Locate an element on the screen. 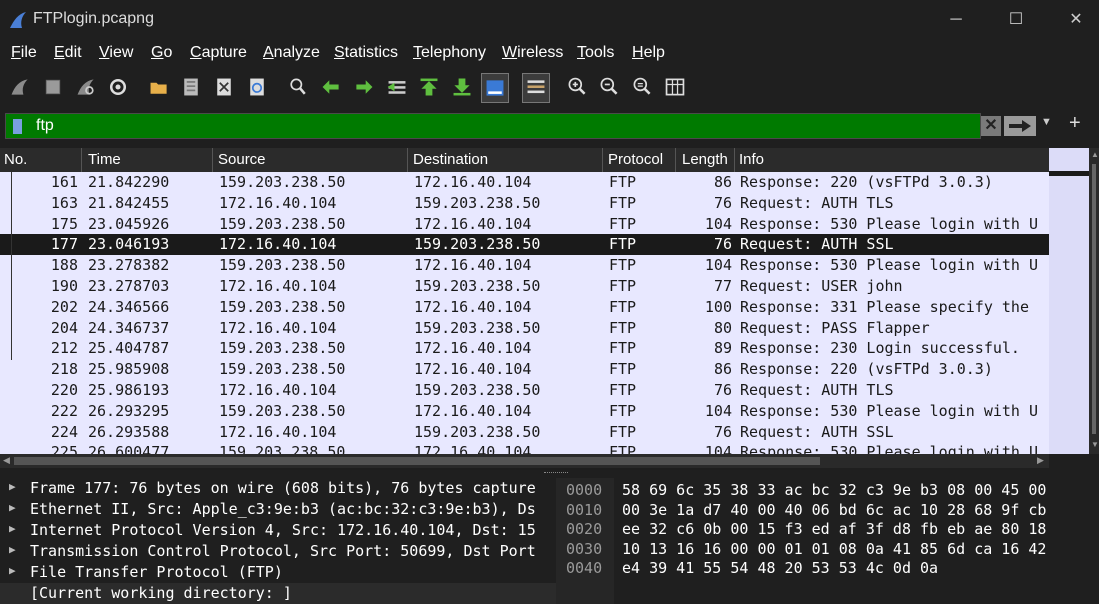 This screenshot has width=1099, height=604. find-packet-button is located at coordinates (298, 87).